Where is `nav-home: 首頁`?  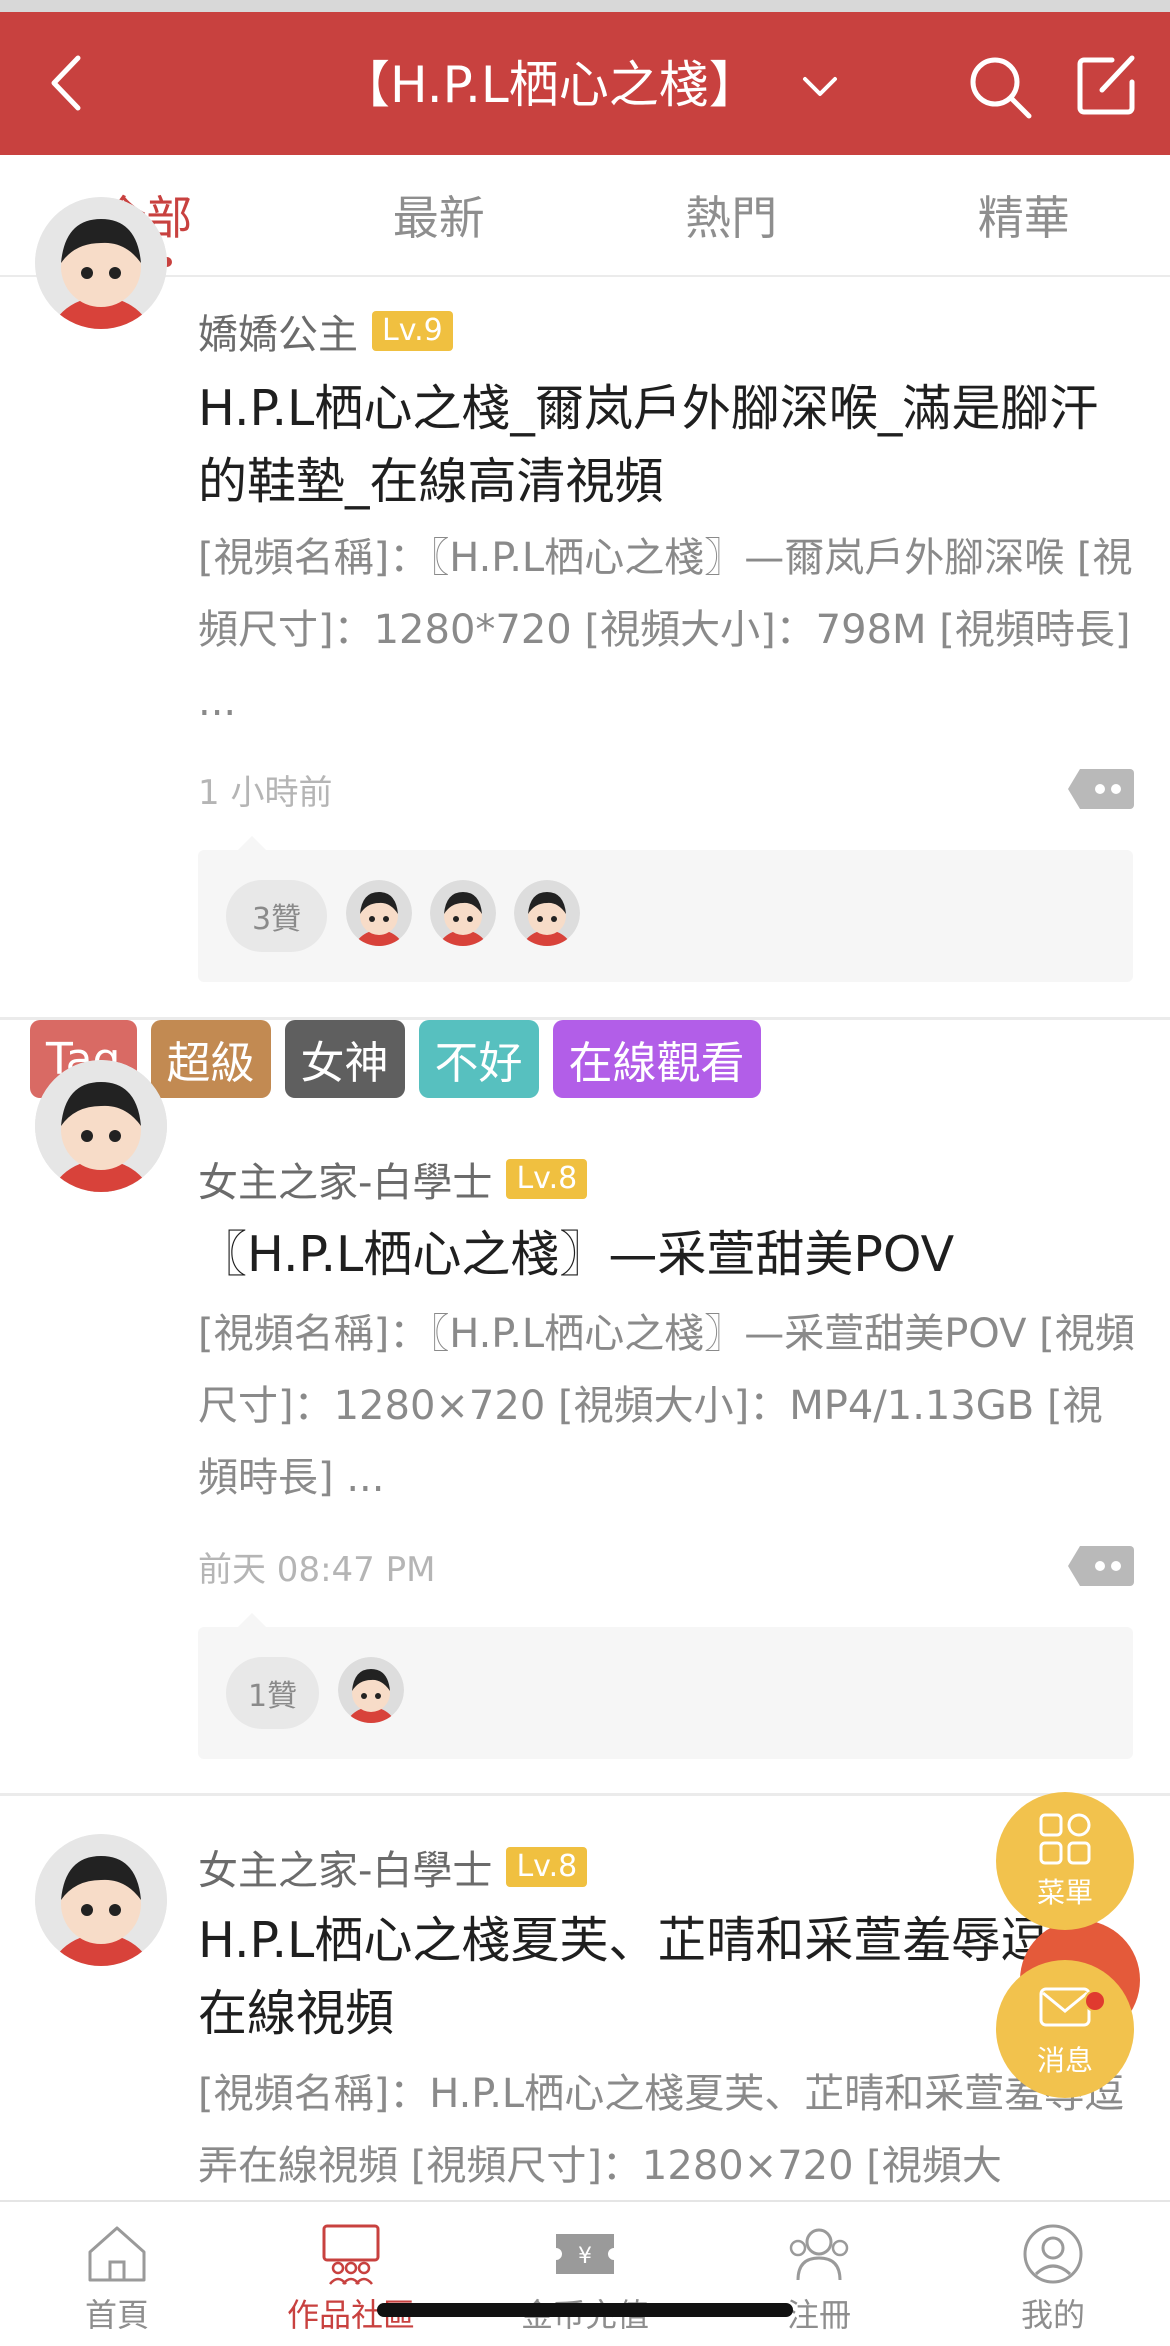
nav-home: 首頁 is located at coordinates (117, 2274).